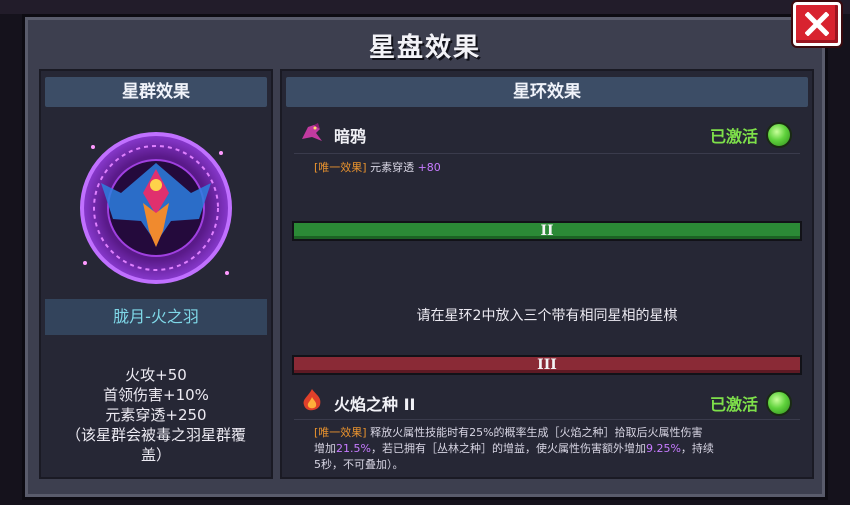 This screenshot has height=505, width=850. I want to click on raven-icon, so click(312, 132).